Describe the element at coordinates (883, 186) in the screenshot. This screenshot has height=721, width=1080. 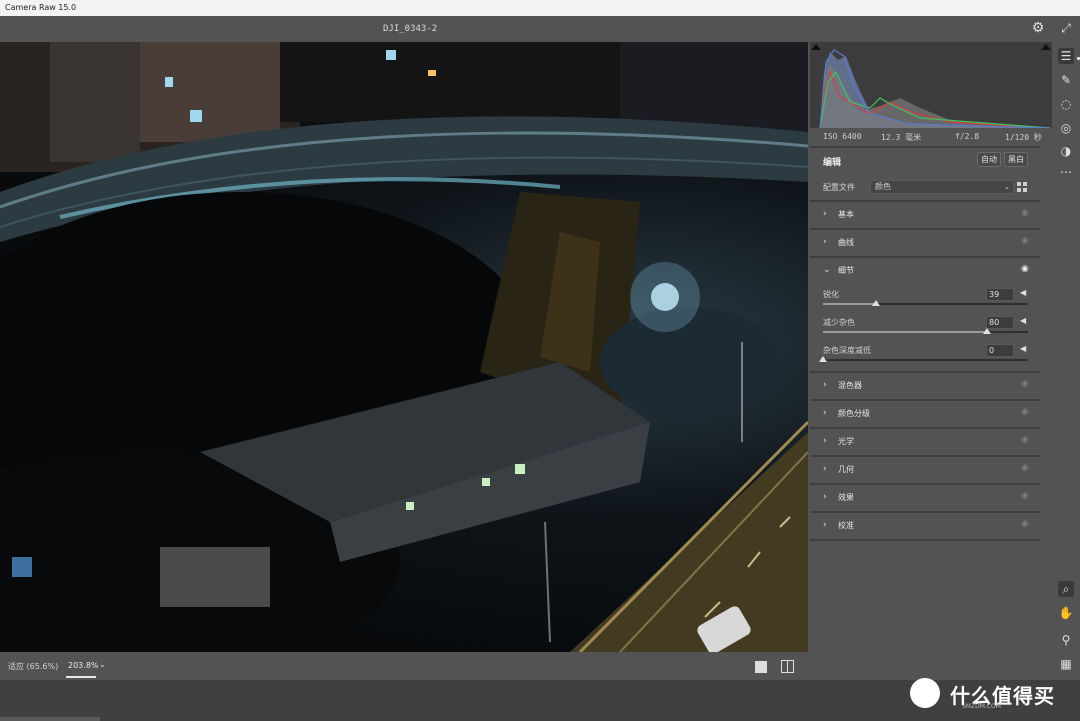
I see `profile-value: 颜色` at that location.